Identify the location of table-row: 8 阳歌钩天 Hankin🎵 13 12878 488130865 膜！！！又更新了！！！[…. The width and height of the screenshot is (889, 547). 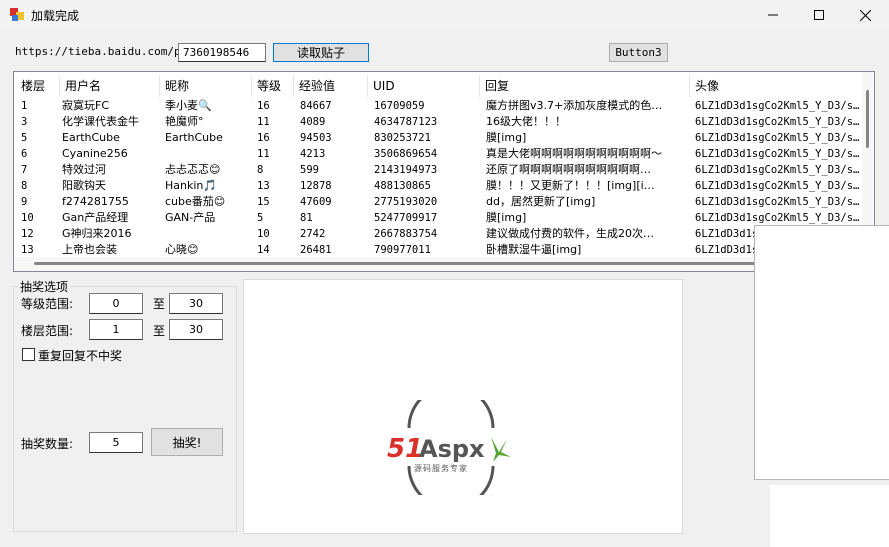
(439, 186).